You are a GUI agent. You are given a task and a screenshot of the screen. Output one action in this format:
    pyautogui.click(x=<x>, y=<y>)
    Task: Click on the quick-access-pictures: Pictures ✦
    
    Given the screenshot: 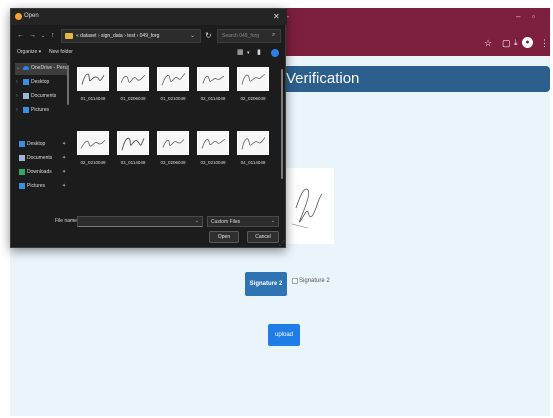 What is the action you would take?
    pyautogui.click(x=41, y=187)
    